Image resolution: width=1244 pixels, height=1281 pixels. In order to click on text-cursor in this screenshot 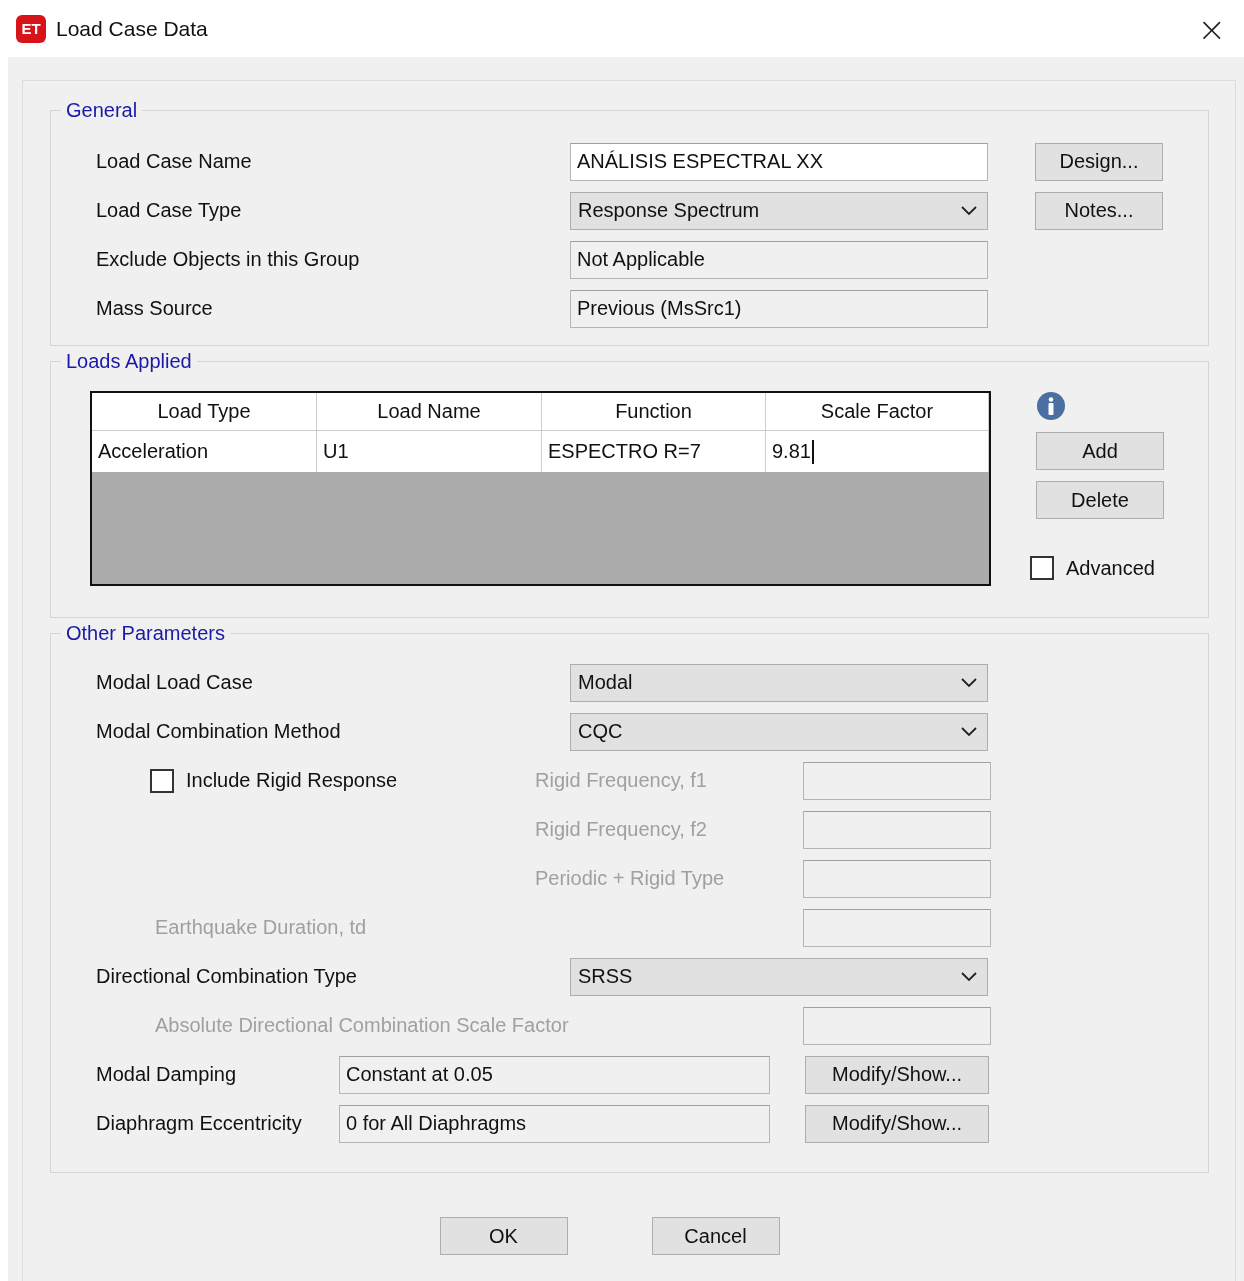, I will do `click(812, 451)`.